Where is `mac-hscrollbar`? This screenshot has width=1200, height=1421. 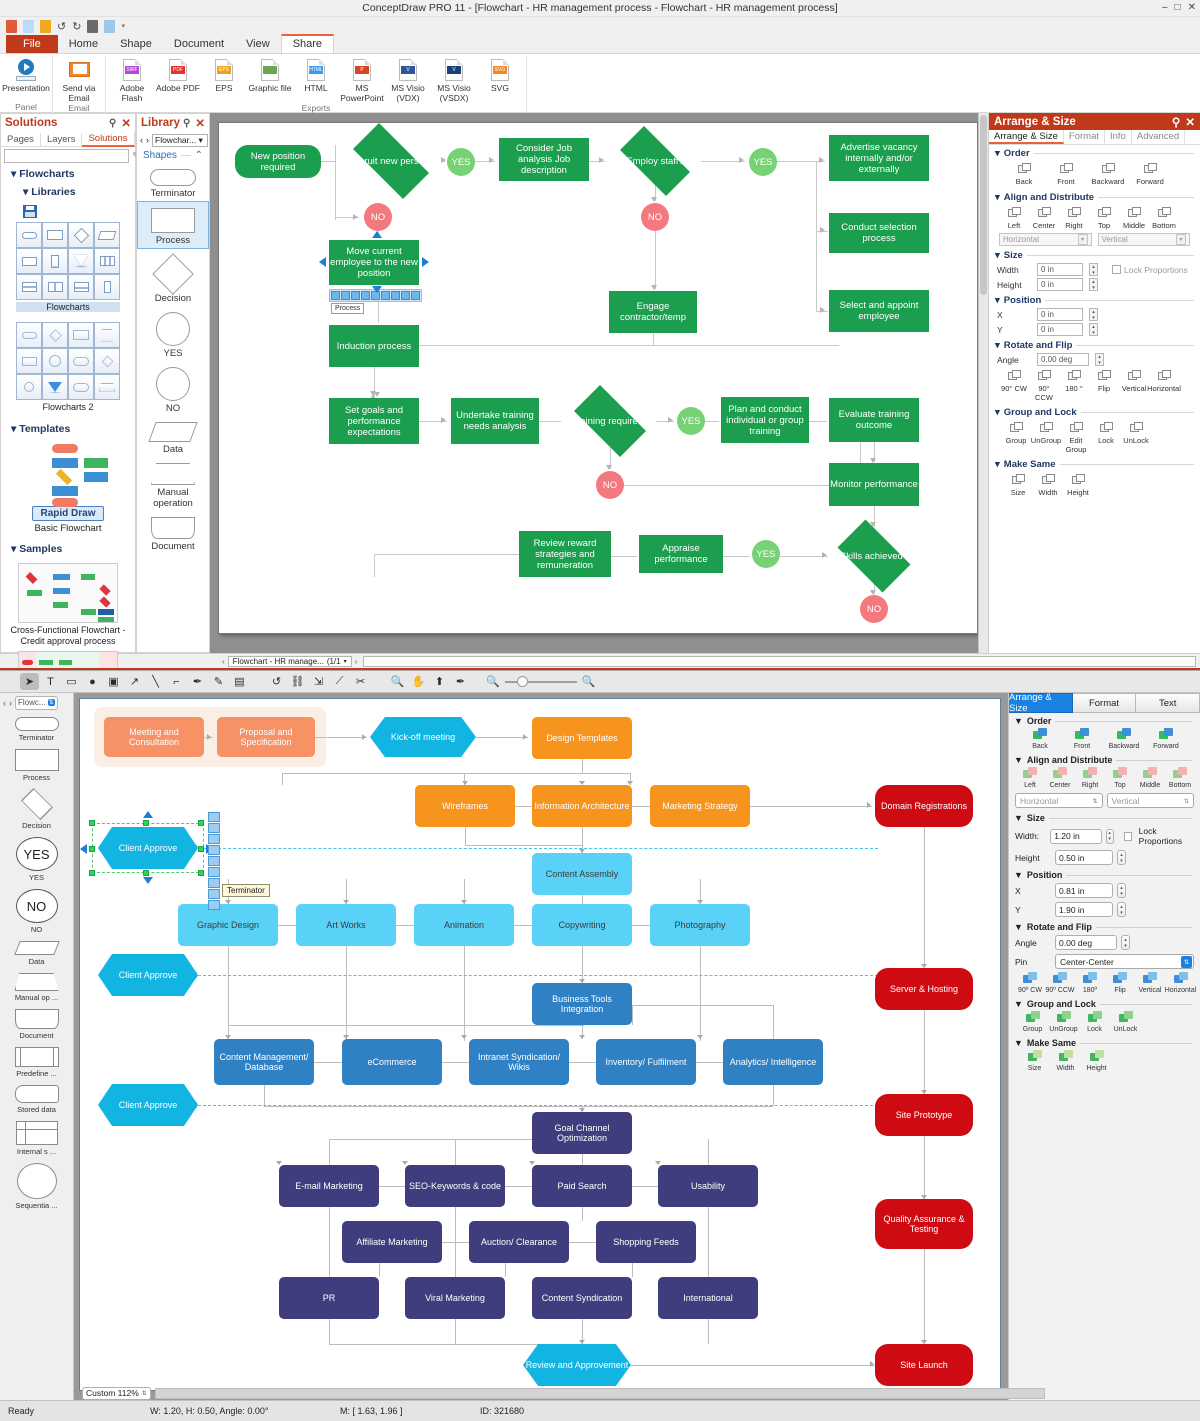 mac-hscrollbar is located at coordinates (599, 1393).